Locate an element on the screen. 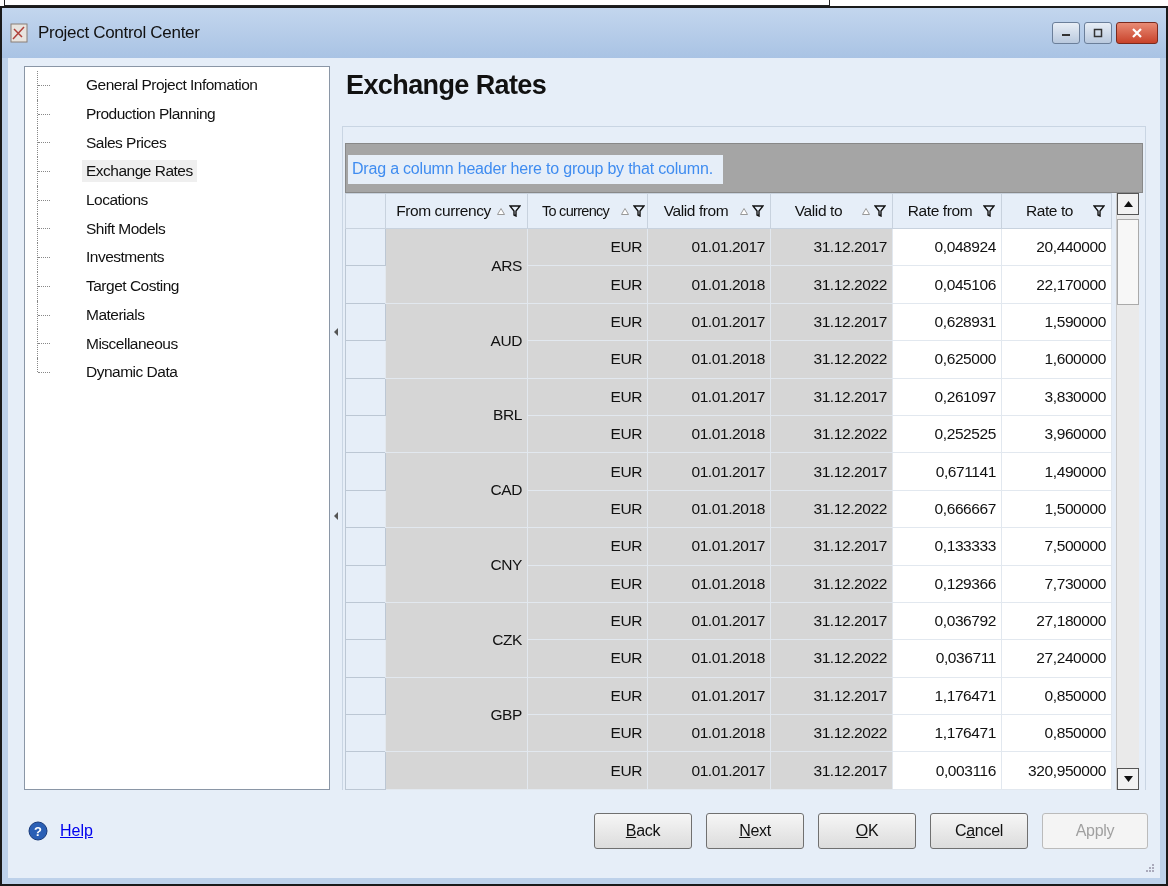 The image size is (1168, 886). table-cell: 0,666667 is located at coordinates (947, 509).